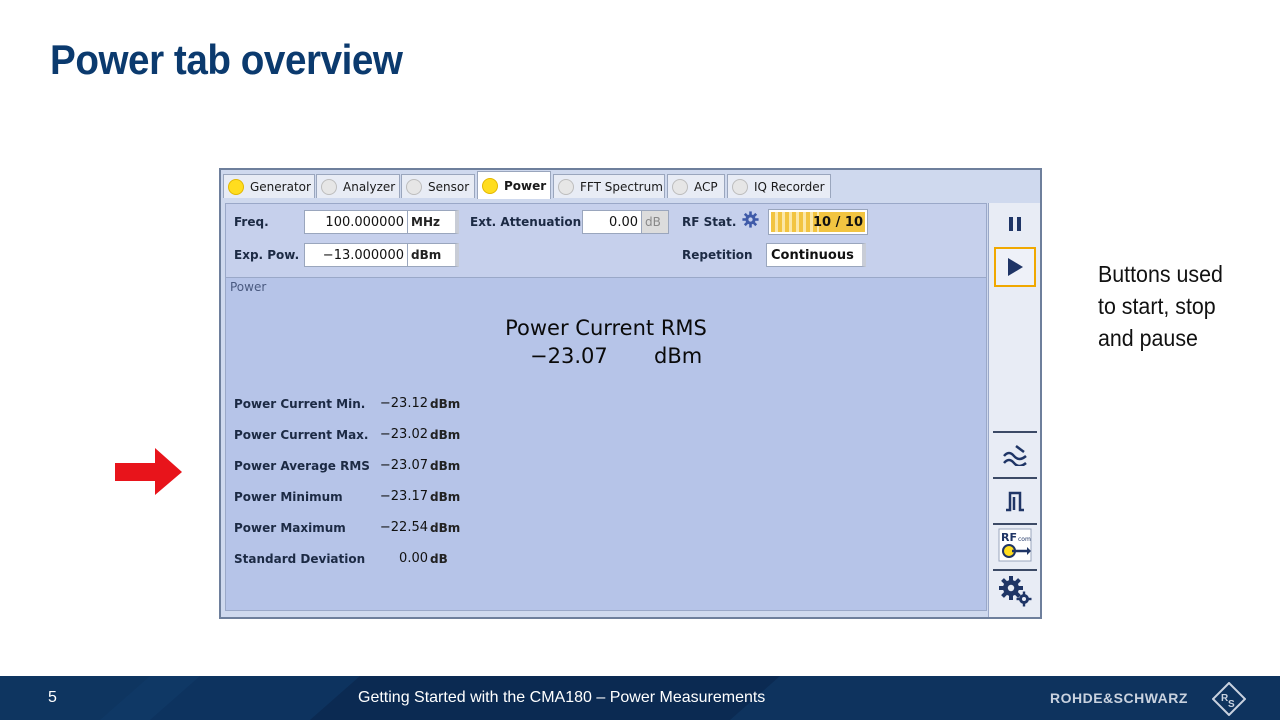  I want to click on section-label: Power, so click(248, 287).